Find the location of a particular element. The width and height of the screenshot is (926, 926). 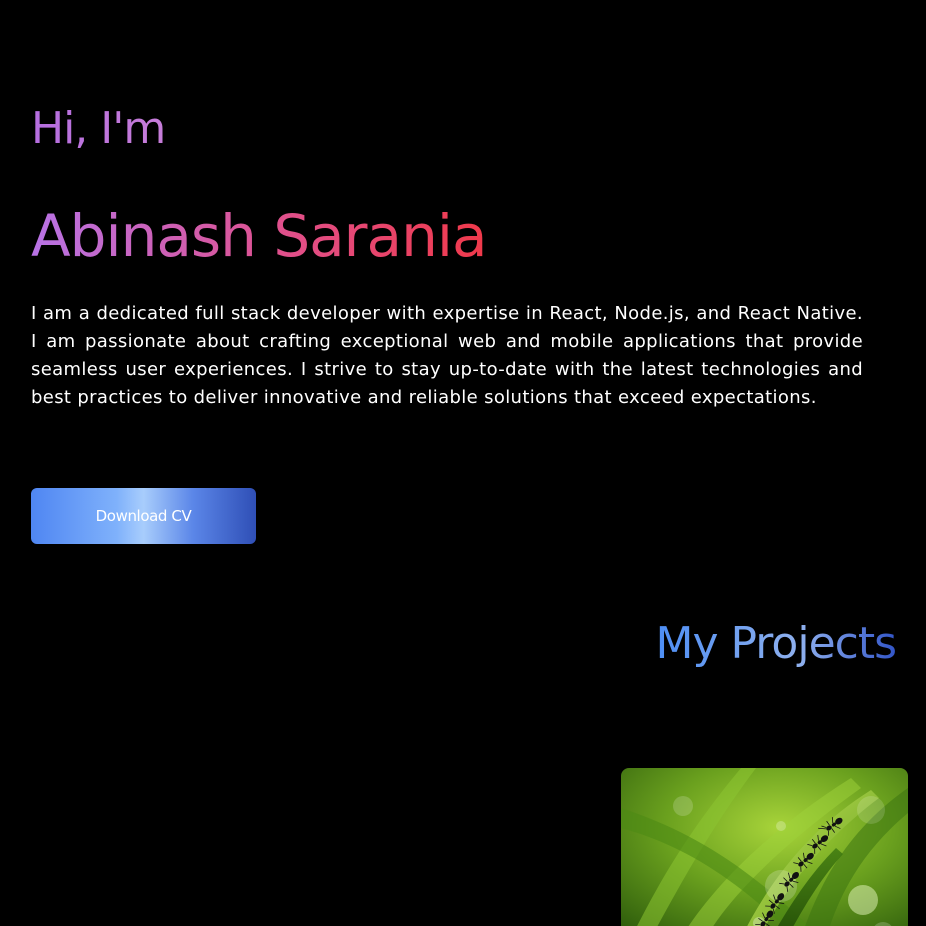

project-card-thumbnail is located at coordinates (764, 847).